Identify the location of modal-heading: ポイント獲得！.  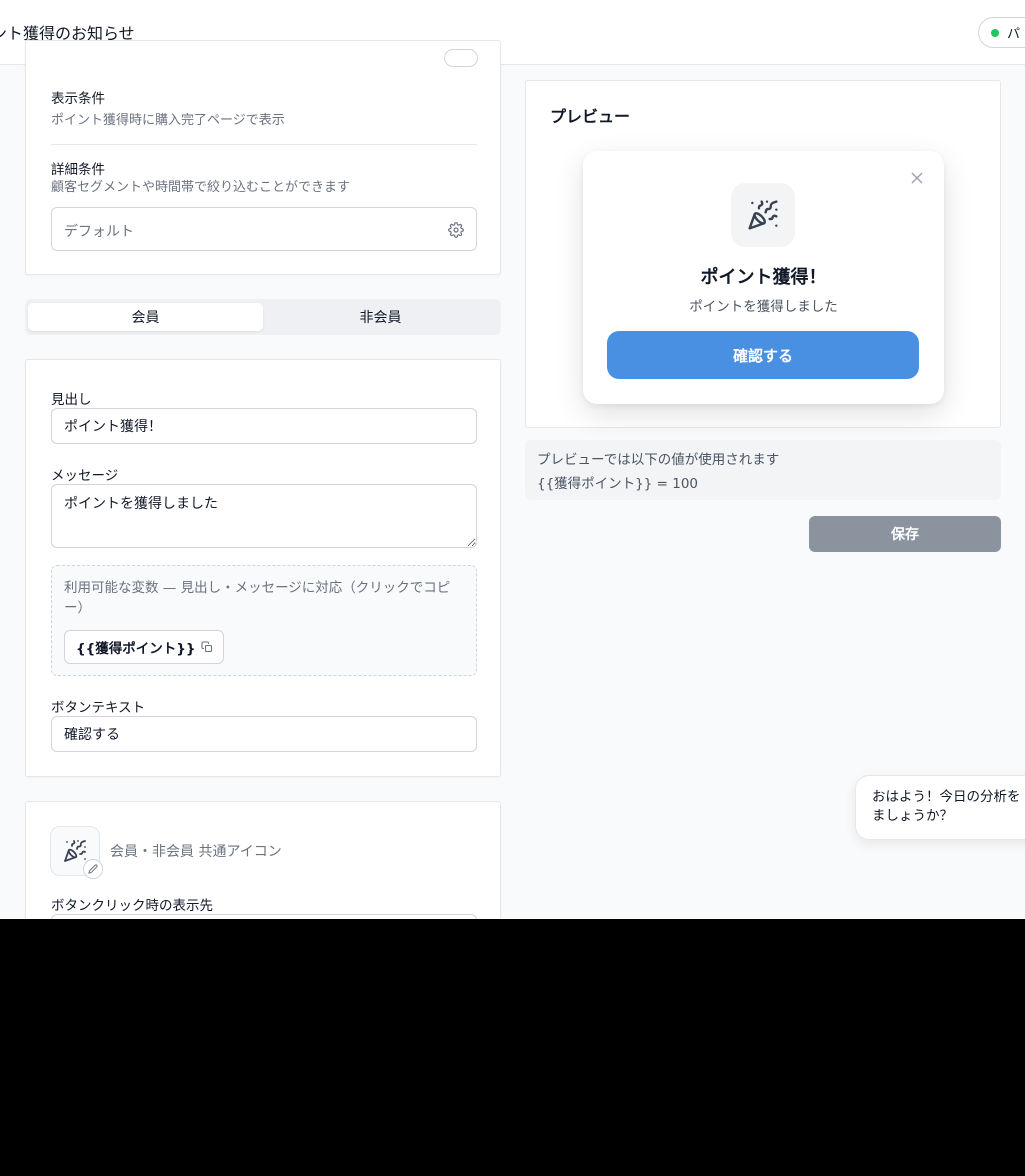
(763, 277).